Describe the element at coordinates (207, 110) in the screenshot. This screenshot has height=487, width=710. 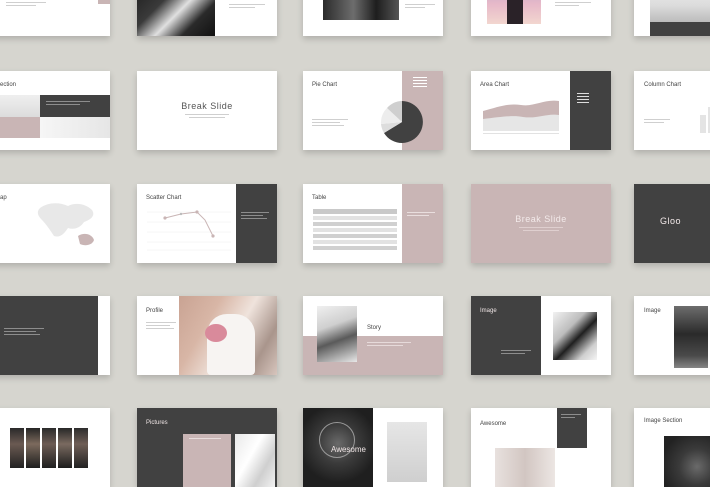
I see `slide-r2c2: Break Slide` at that location.